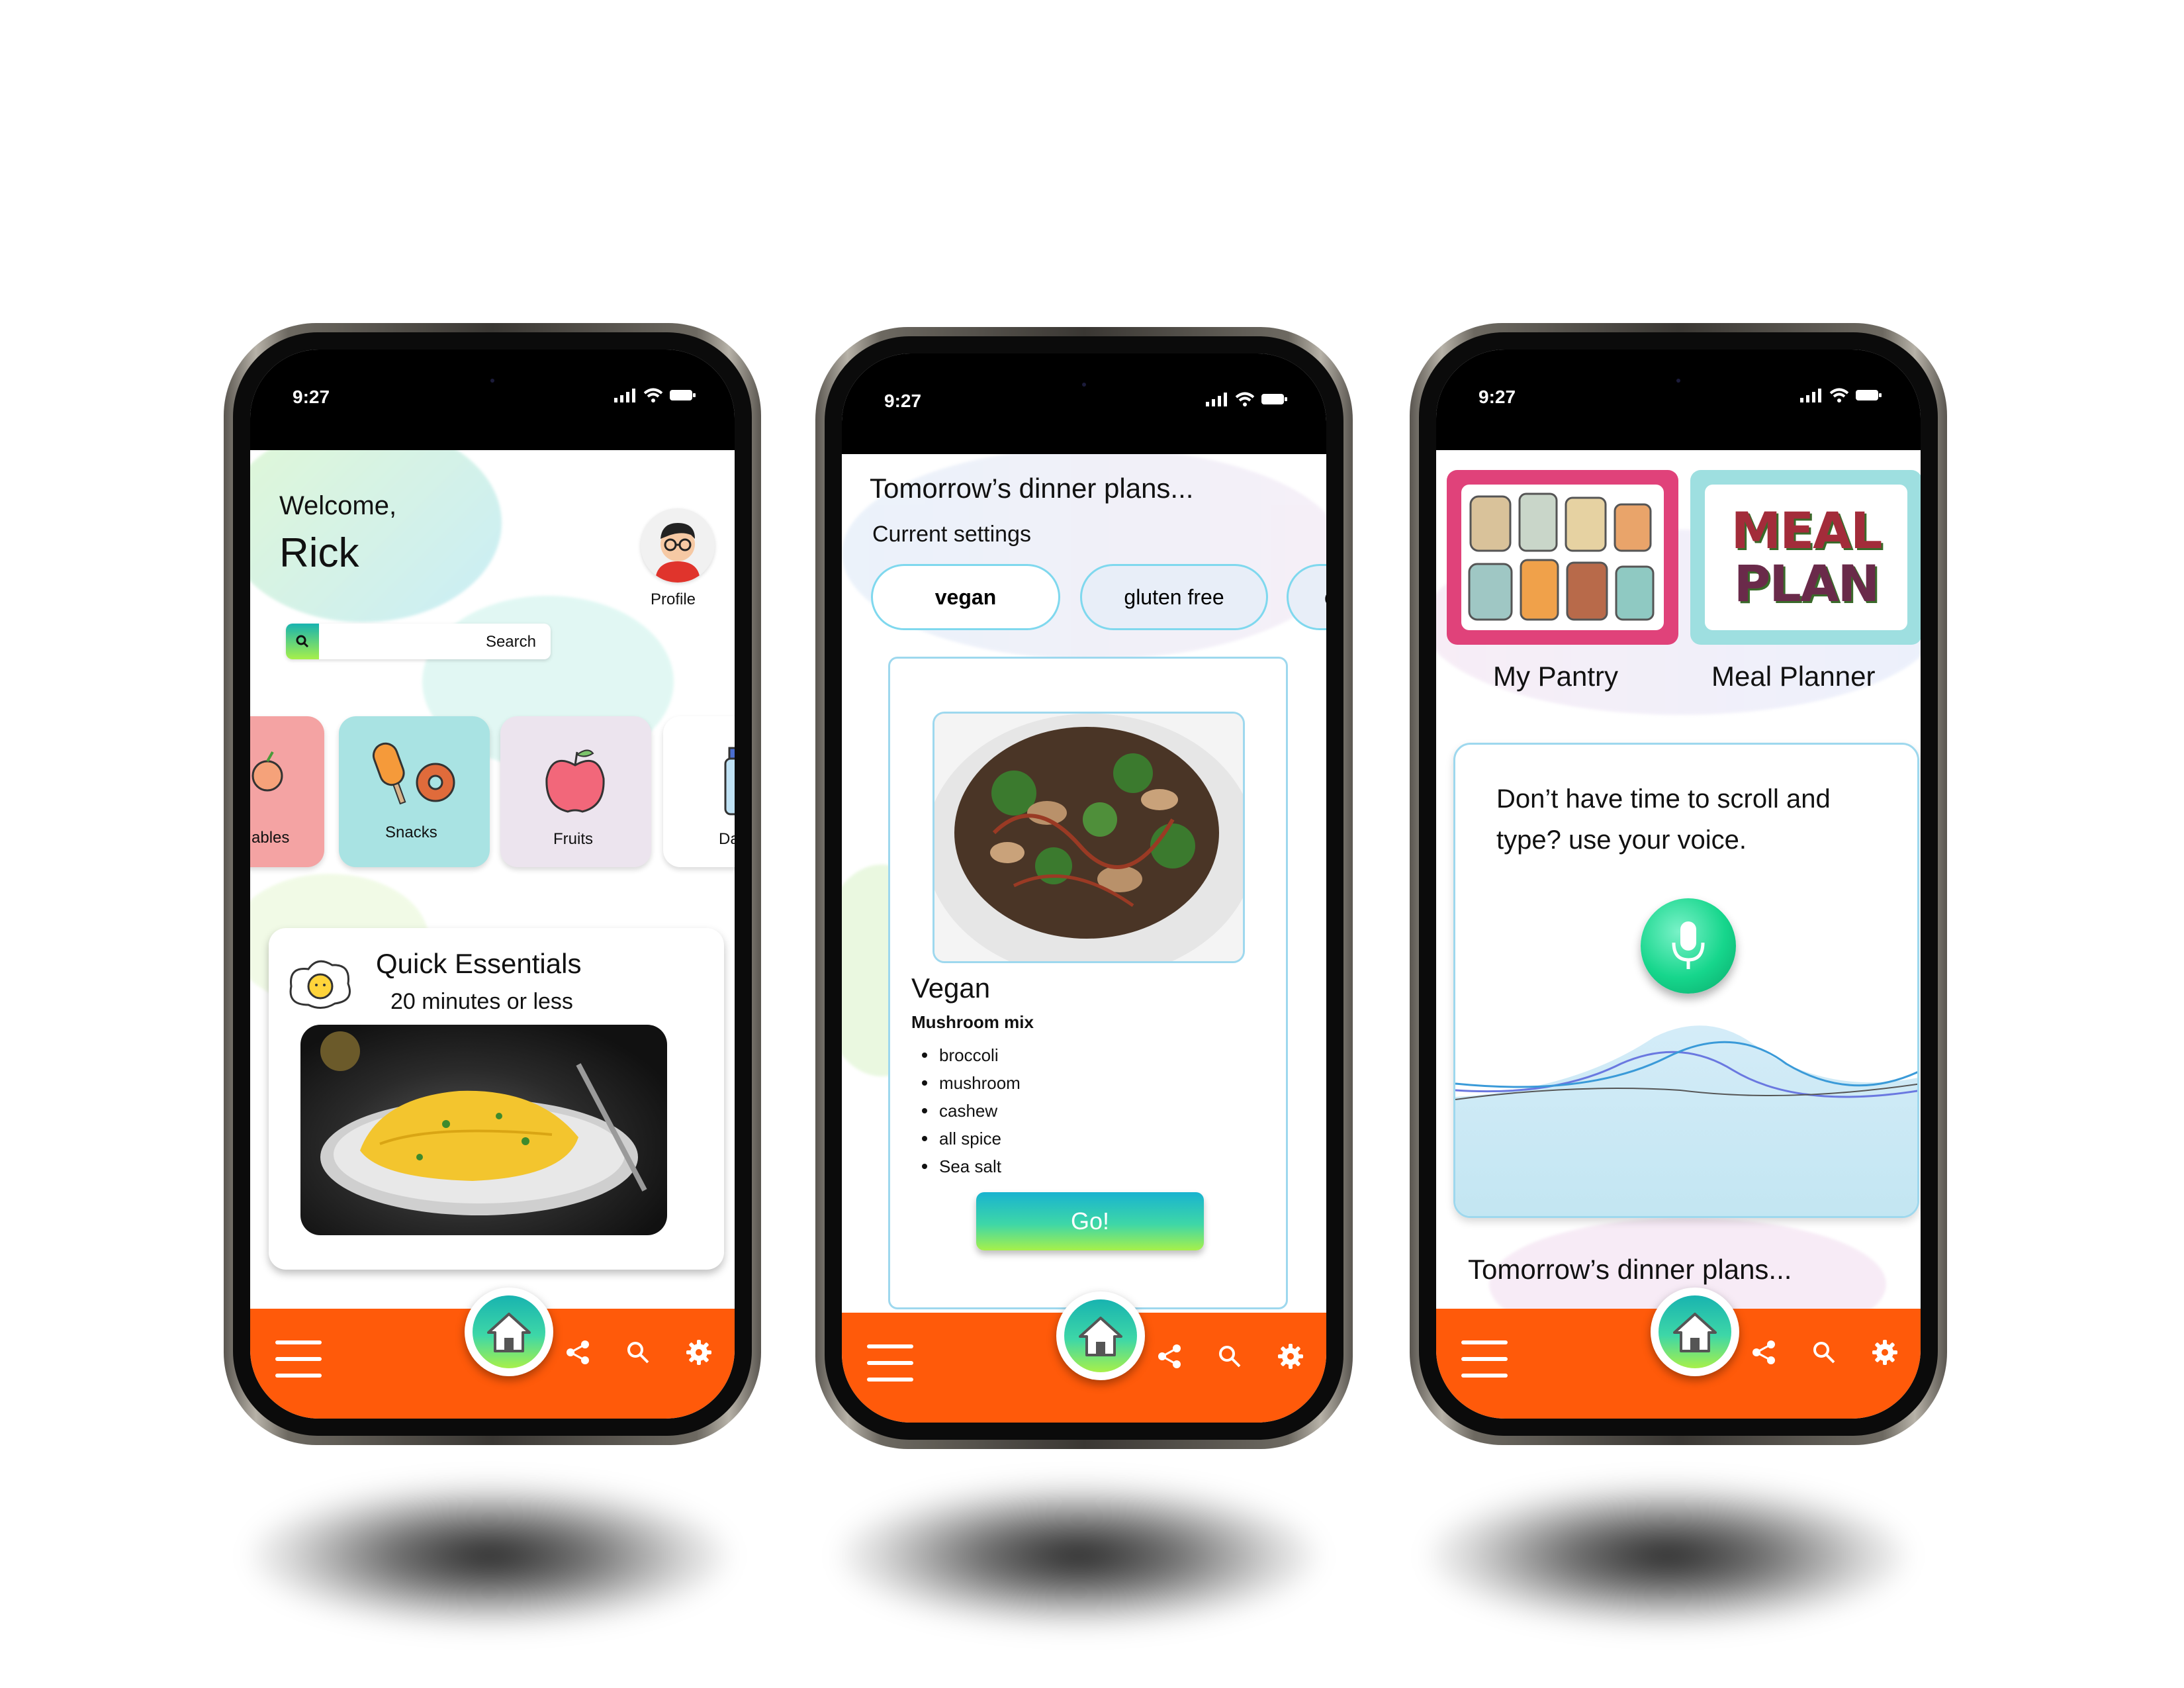  What do you see at coordinates (413, 773) in the screenshot?
I see `snacks-icon` at bounding box center [413, 773].